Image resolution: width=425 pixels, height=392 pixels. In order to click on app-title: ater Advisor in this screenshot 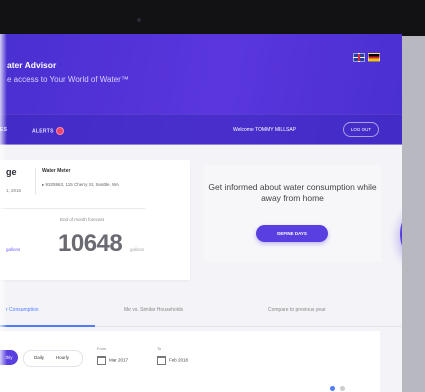, I will do `click(32, 65)`.